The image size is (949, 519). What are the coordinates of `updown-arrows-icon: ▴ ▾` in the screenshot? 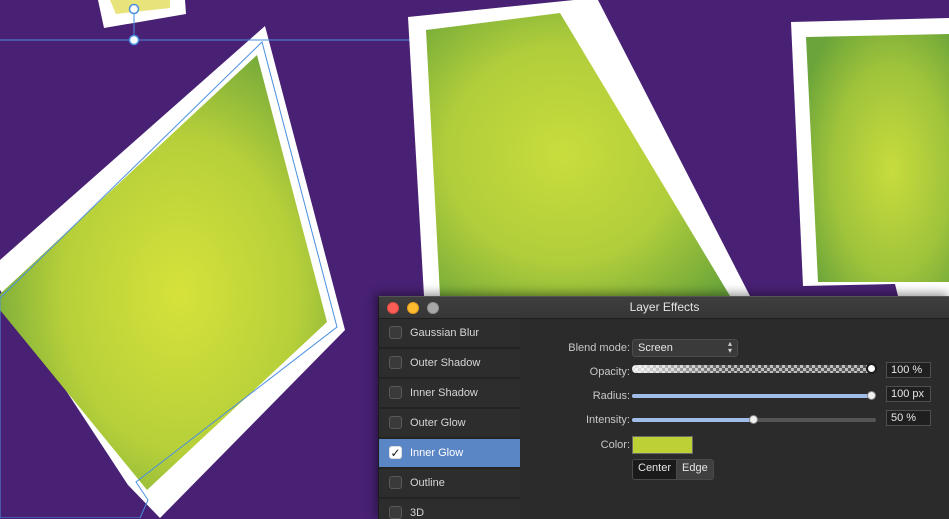 It's located at (729, 347).